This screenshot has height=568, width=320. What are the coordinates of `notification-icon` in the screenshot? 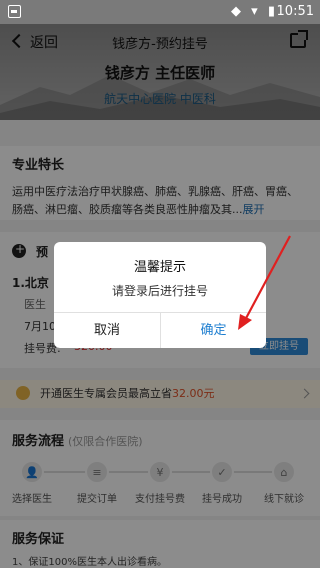 It's located at (14, 11).